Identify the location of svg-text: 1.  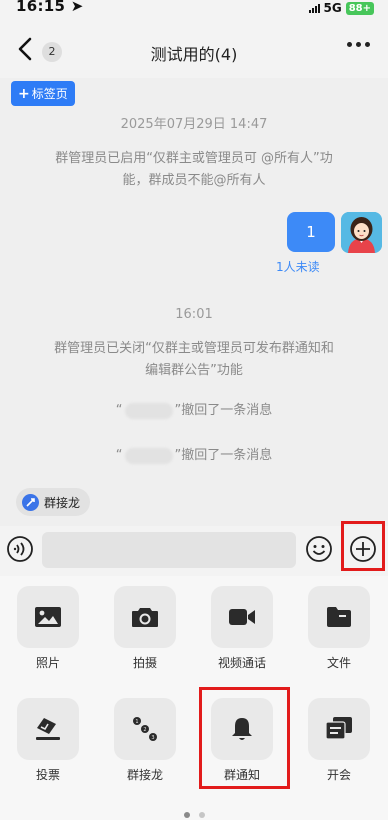
(136, 722).